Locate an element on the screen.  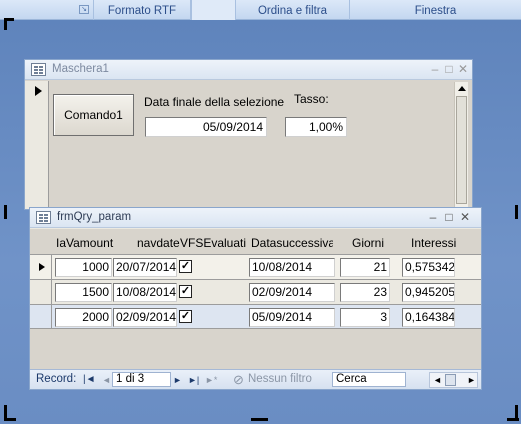
horizontal-scrollbar: ◄ ► is located at coordinates (453, 380).